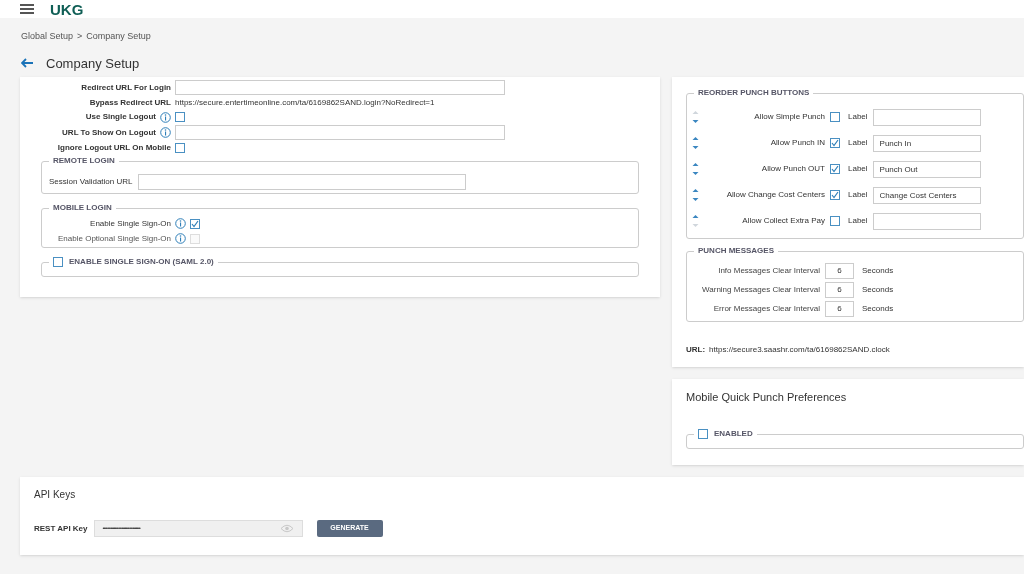 Image resolution: width=1024 pixels, height=574 pixels. What do you see at coordinates (926, 195) in the screenshot?
I see `input-field: Change Cost Centers` at bounding box center [926, 195].